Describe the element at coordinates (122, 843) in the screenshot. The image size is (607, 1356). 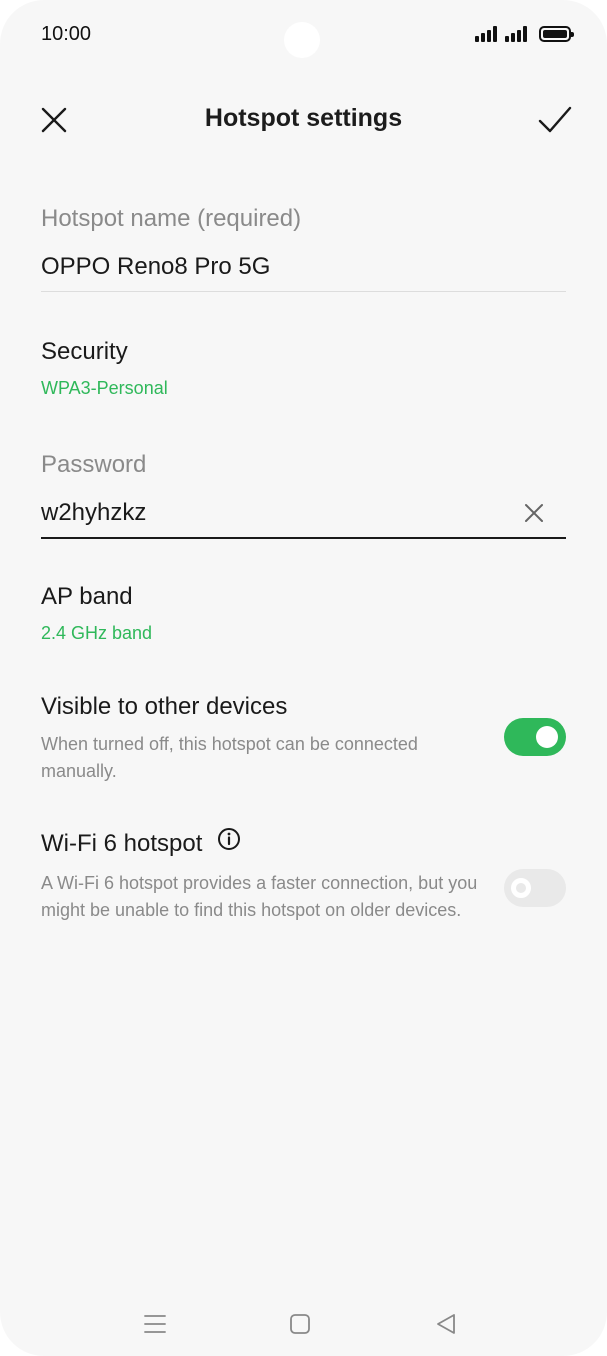
I see `wifi6-title: Wi-Fi 6 hotspot` at that location.